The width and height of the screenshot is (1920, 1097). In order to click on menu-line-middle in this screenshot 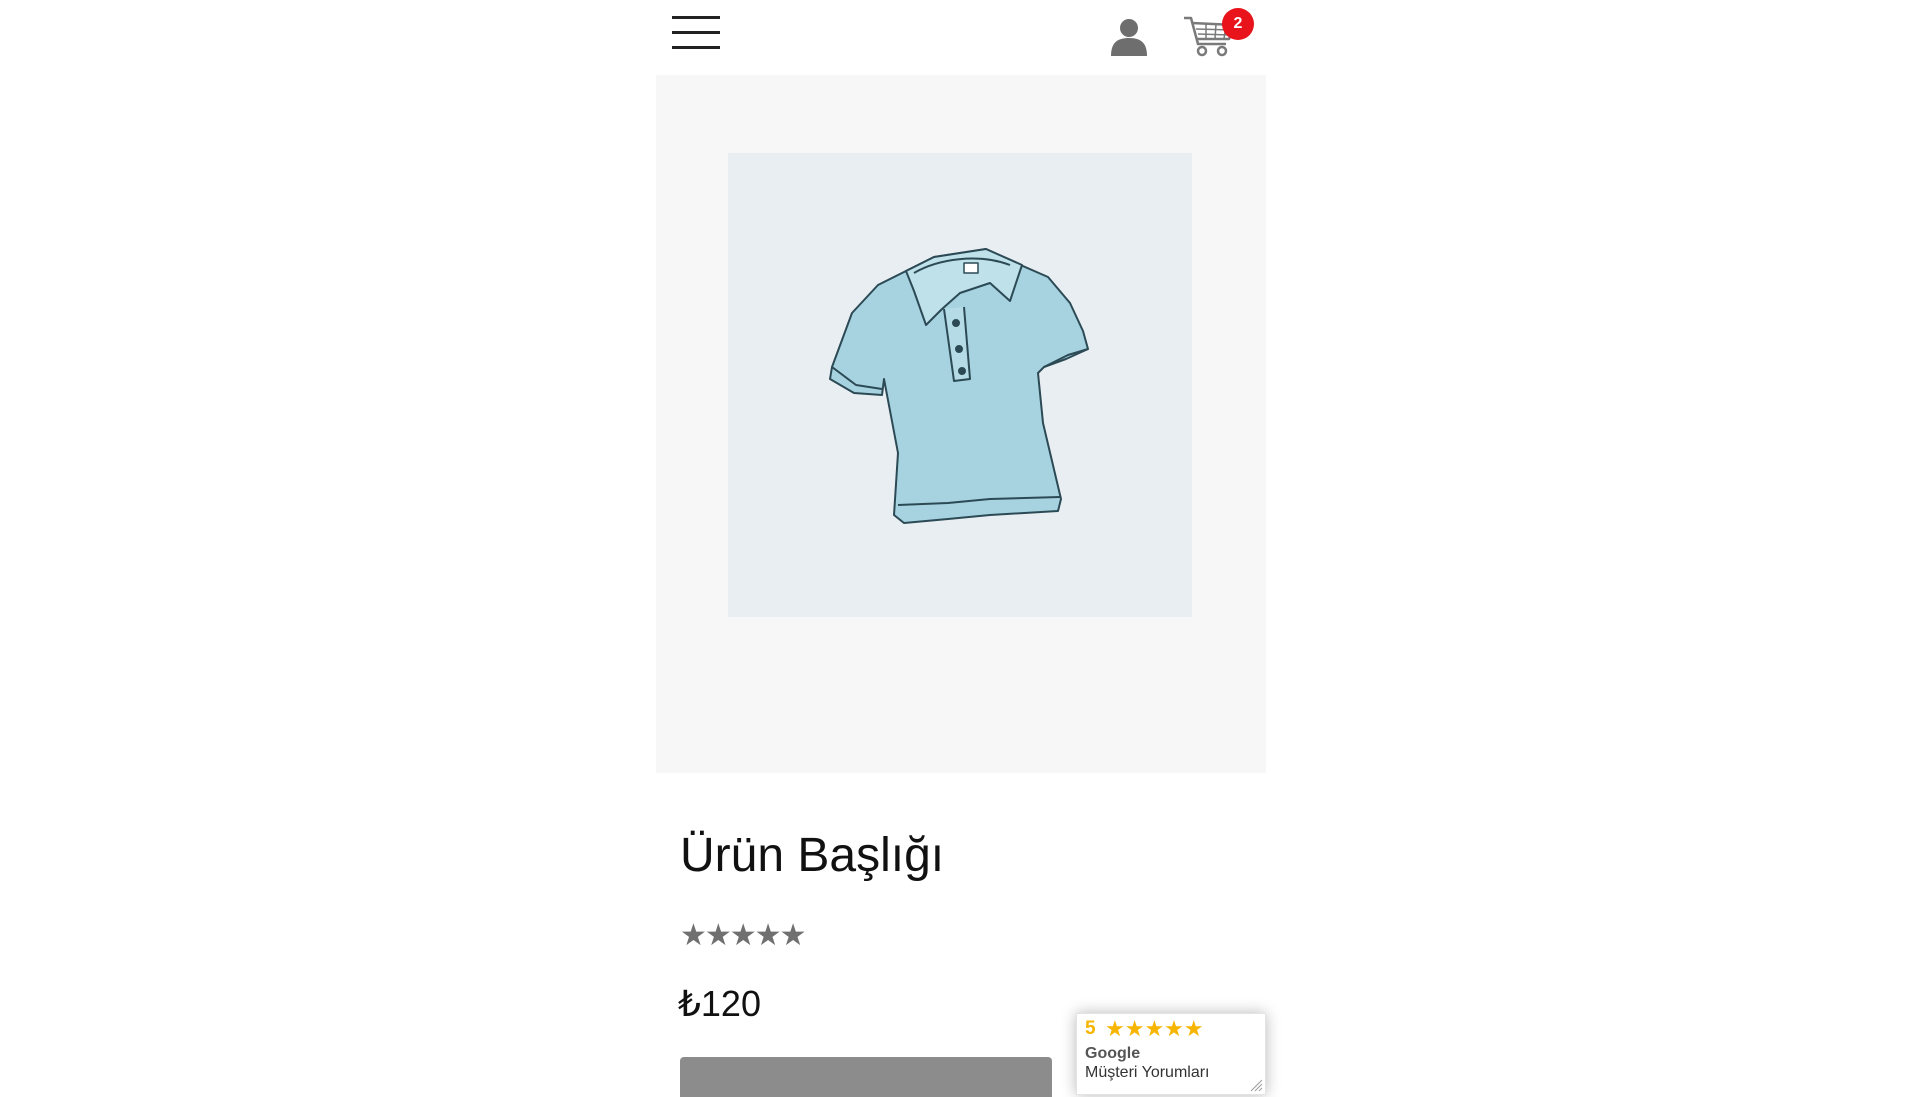, I will do `click(696, 32)`.